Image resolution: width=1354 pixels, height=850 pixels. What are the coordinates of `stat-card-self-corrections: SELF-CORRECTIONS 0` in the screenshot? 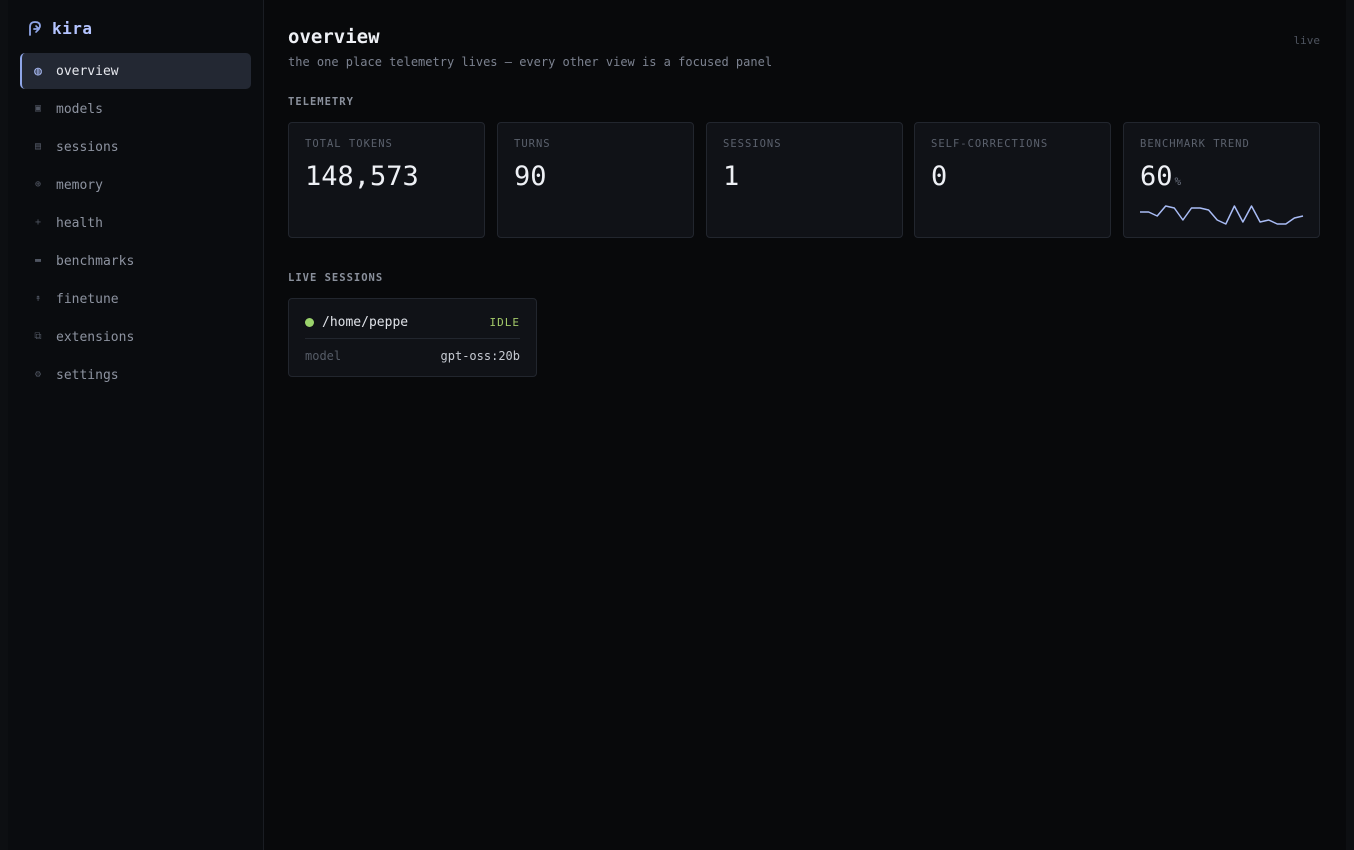 It's located at (1012, 180).